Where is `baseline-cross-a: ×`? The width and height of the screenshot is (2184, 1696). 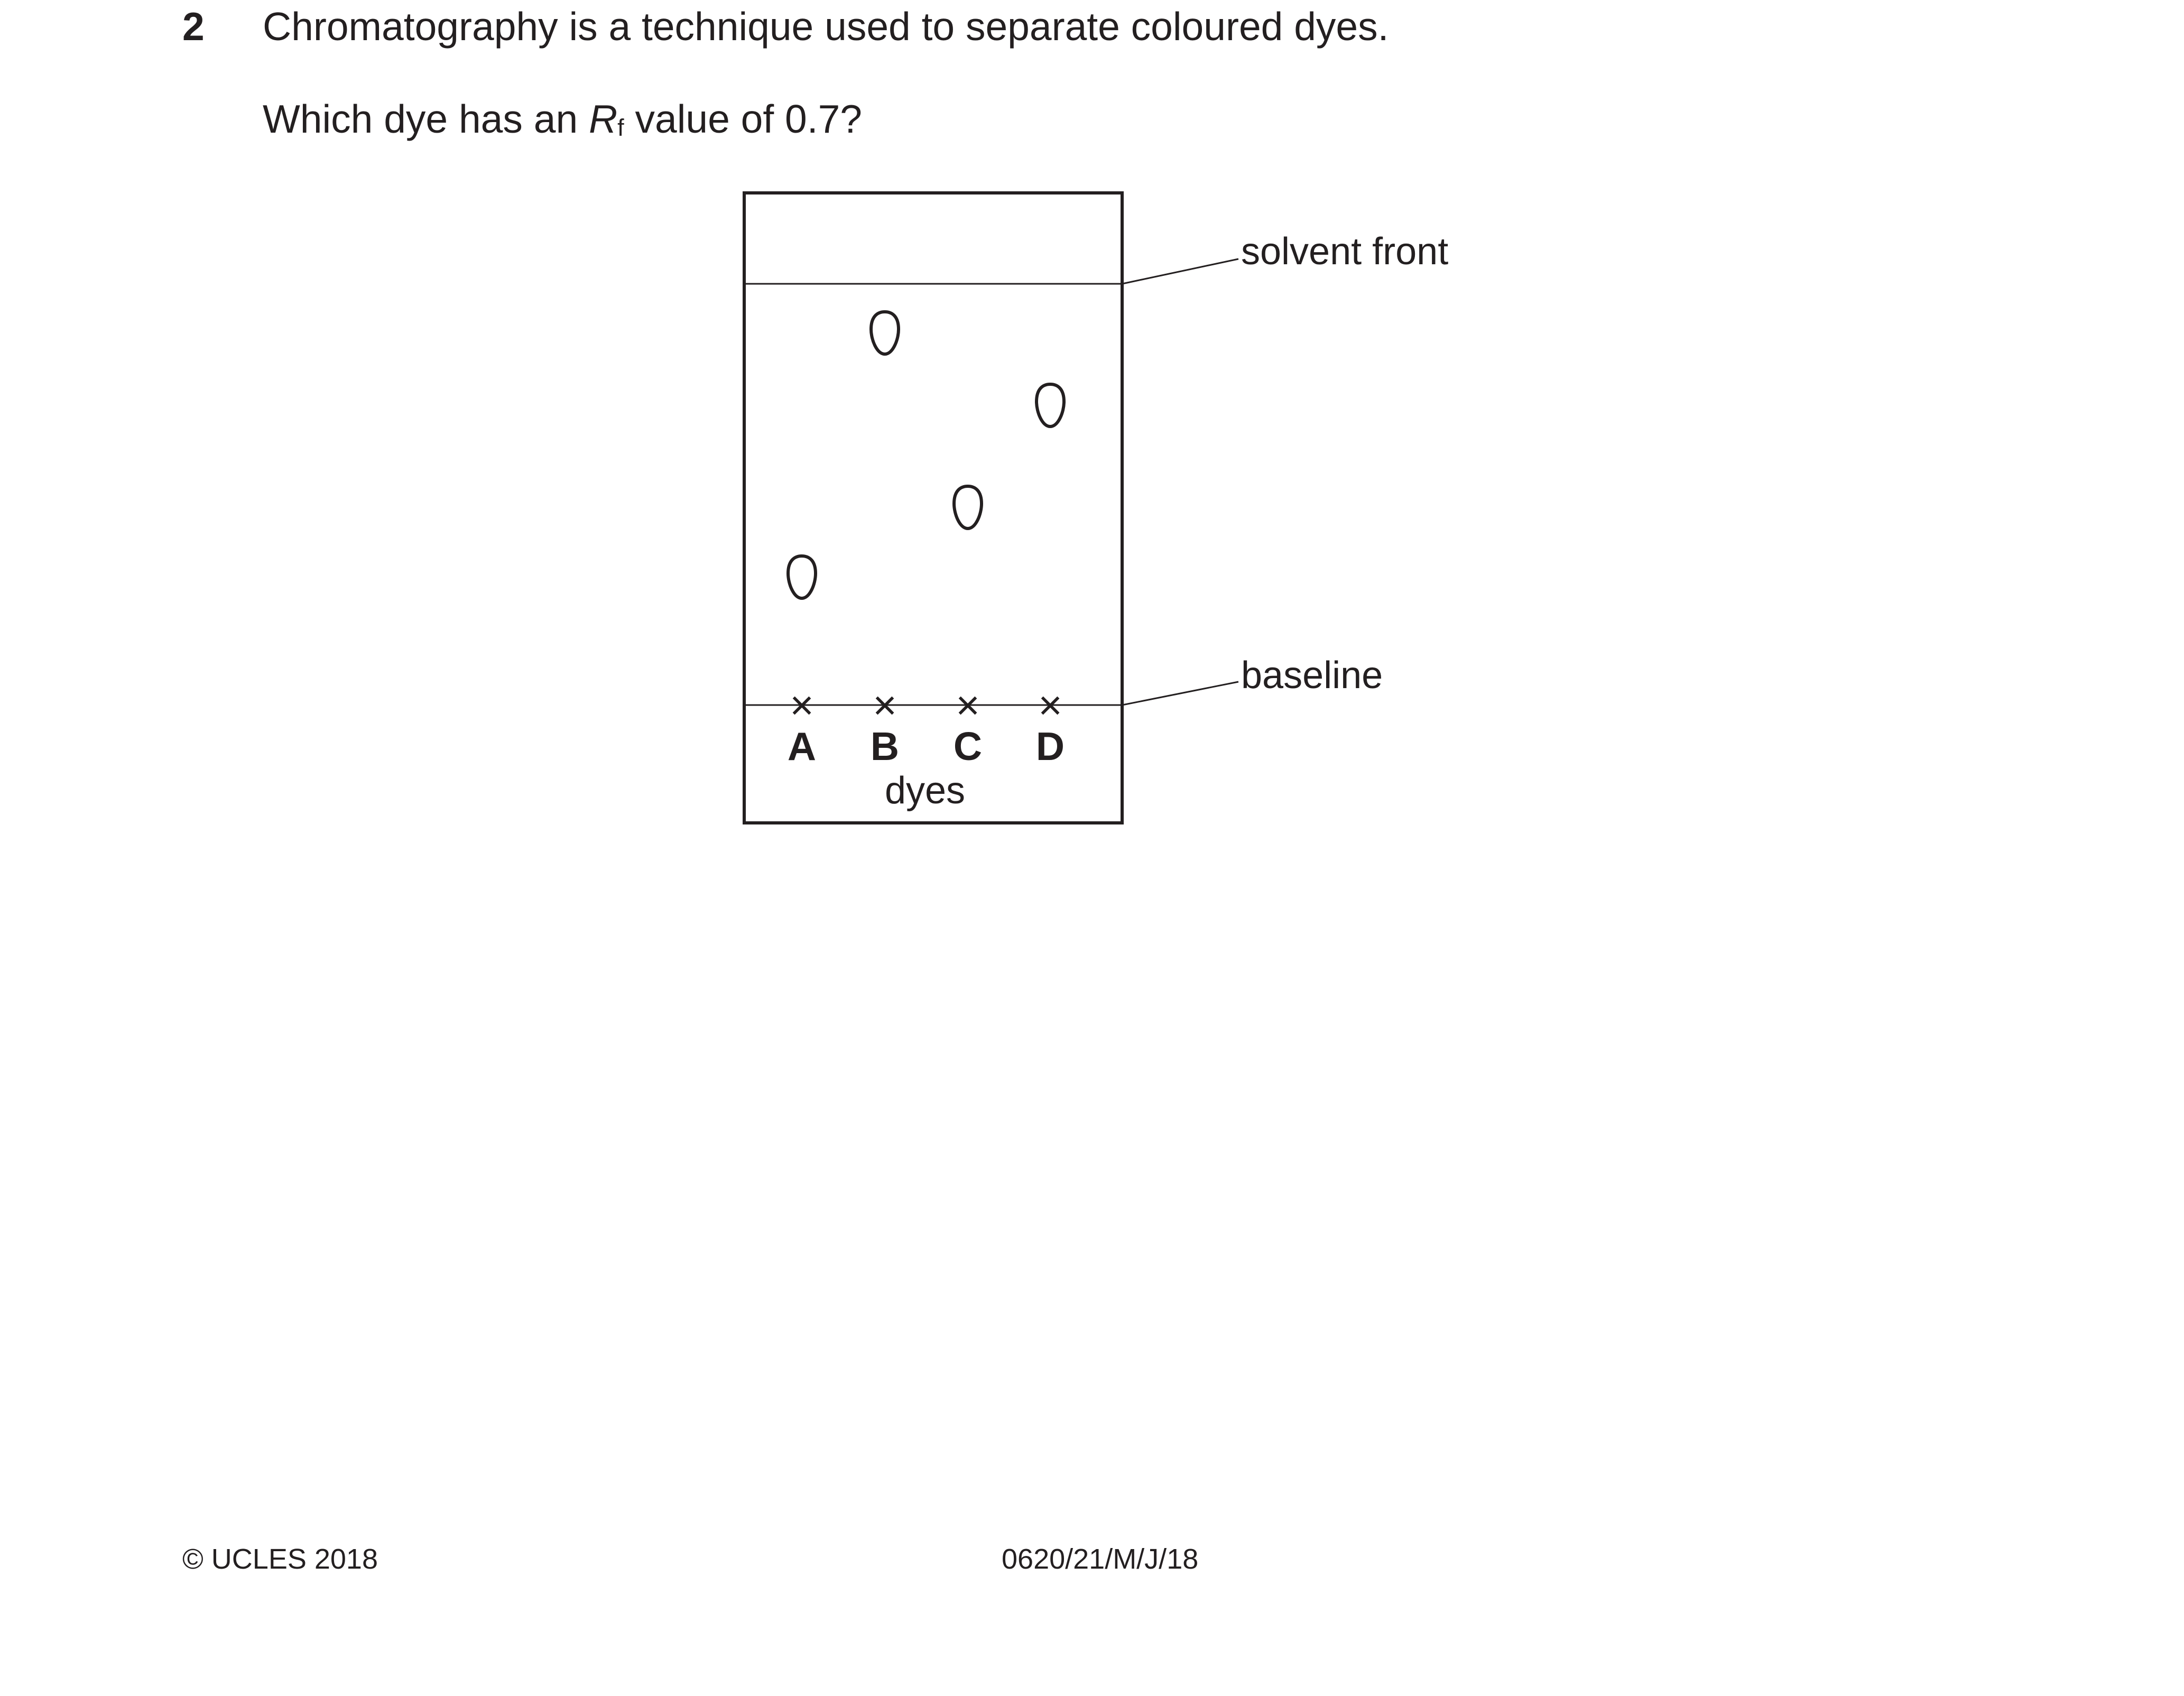 baseline-cross-a: × is located at coordinates (802, 705).